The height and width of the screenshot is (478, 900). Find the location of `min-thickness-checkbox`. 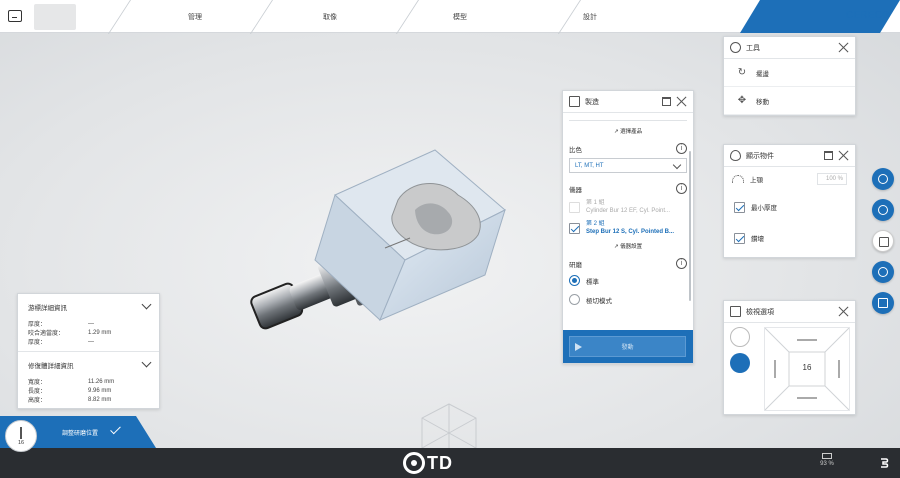

min-thickness-checkbox is located at coordinates (739, 207).